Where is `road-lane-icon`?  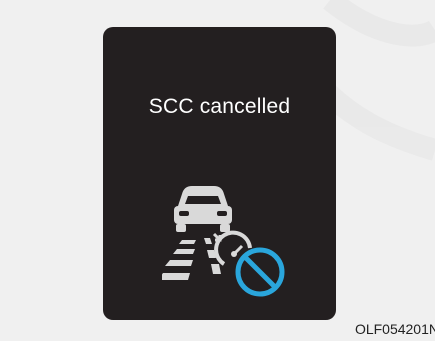
road-lane-icon is located at coordinates (191, 259).